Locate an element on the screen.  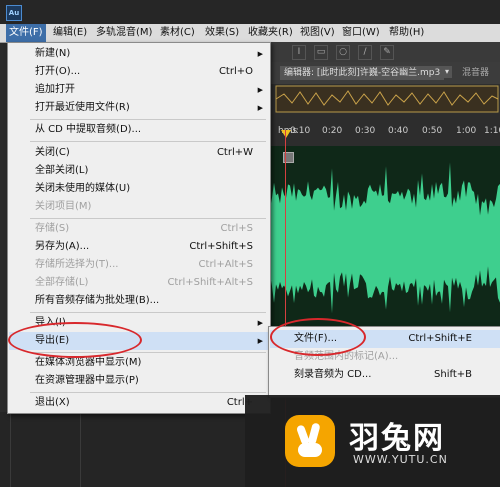
menu-window: 窗口(W) is located at coordinates (361, 33).